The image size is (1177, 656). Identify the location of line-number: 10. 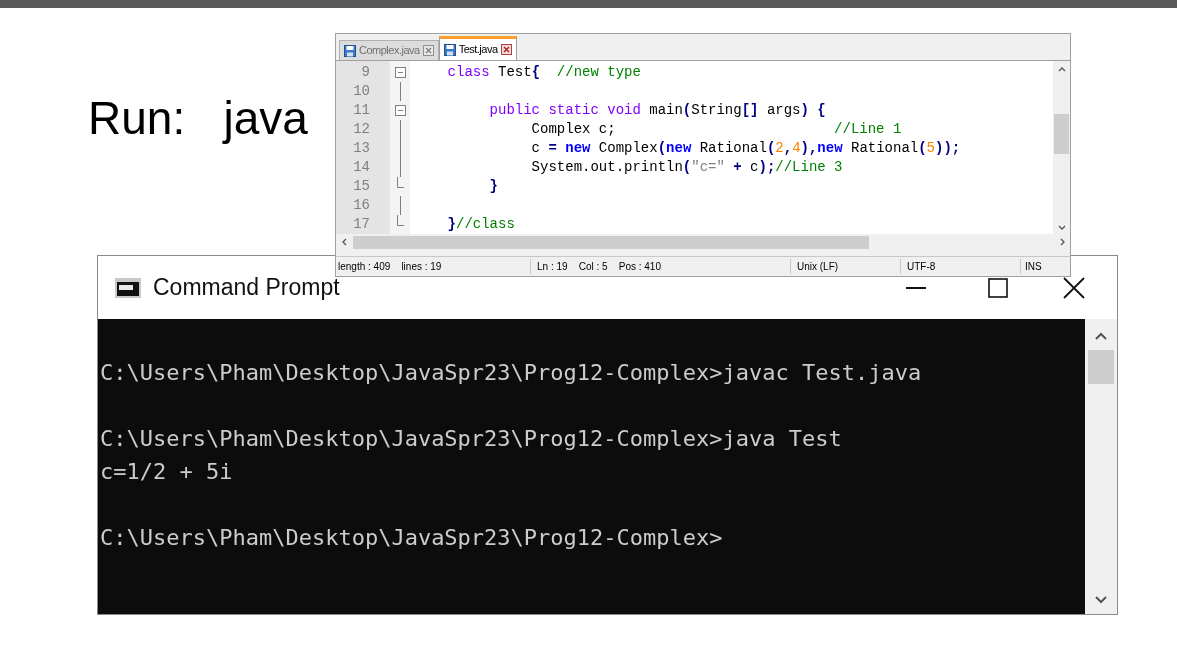
(361, 91).